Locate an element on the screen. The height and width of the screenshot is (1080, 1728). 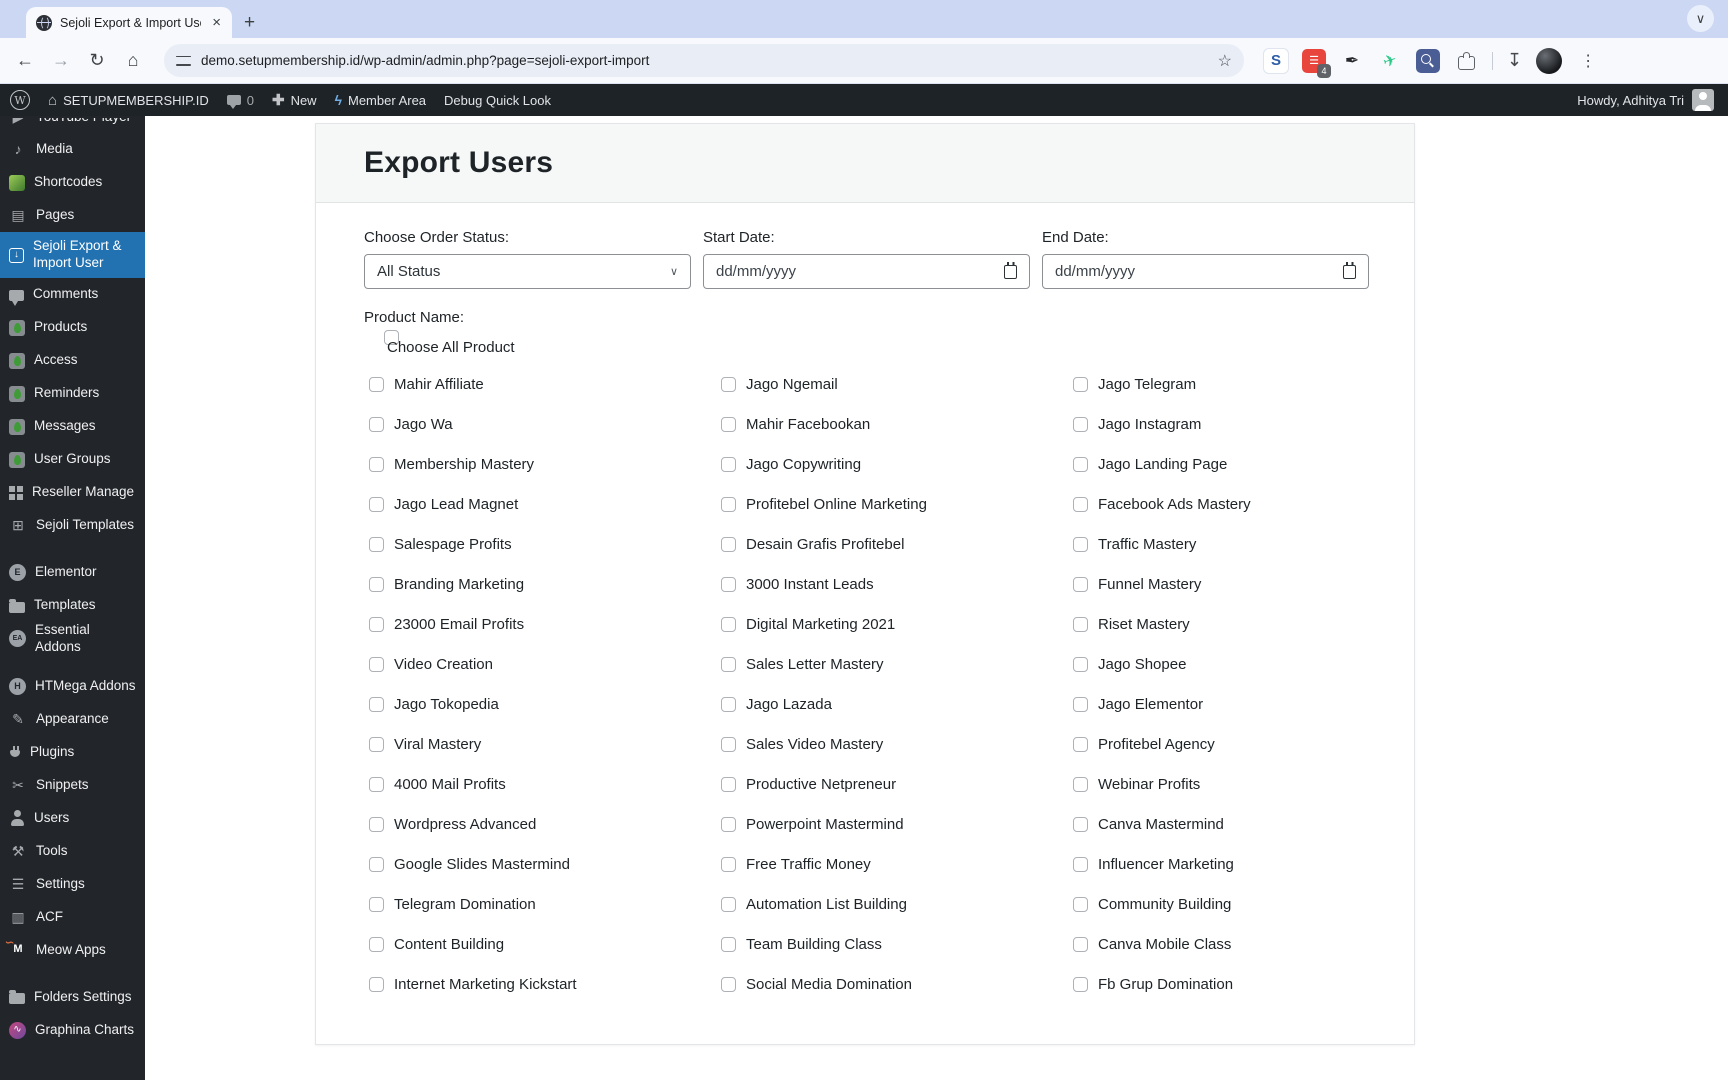
sidebar-item-elementor: E Elementor is located at coordinates (72, 572).